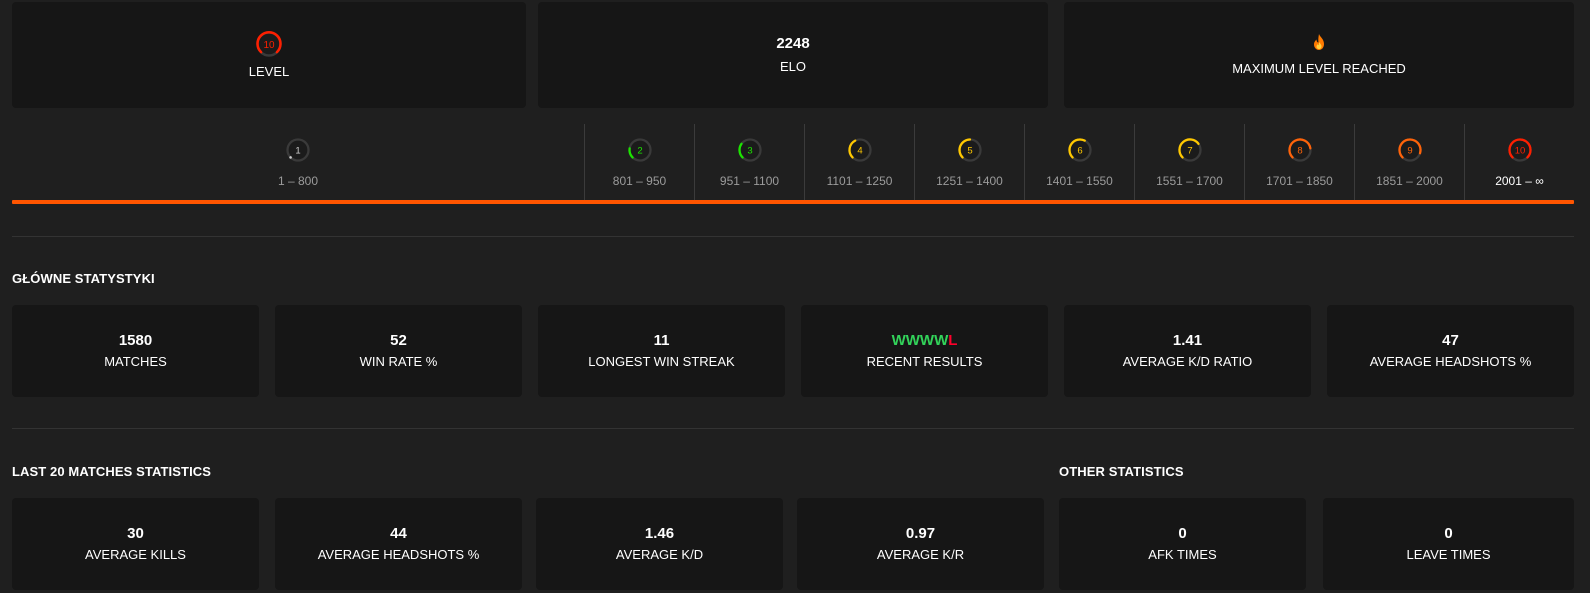  Describe the element at coordinates (135, 361) in the screenshot. I see `stat-label: MATCHES` at that location.